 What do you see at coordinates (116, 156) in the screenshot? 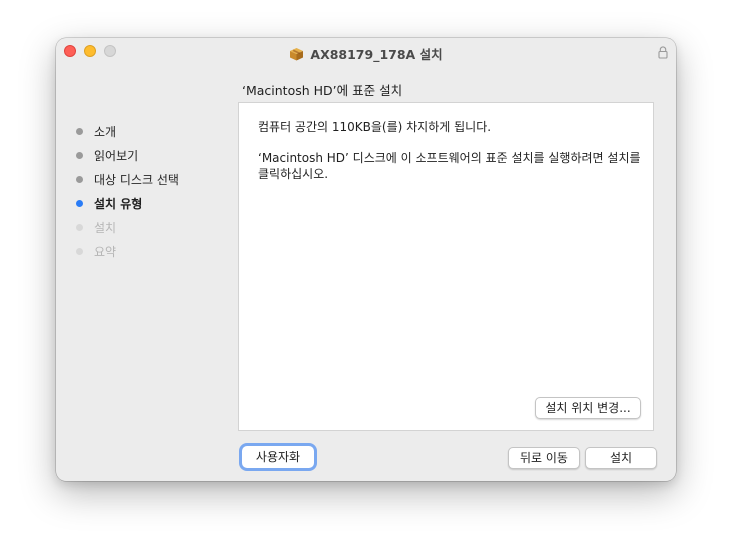
I see `step-label: 읽어보기` at bounding box center [116, 156].